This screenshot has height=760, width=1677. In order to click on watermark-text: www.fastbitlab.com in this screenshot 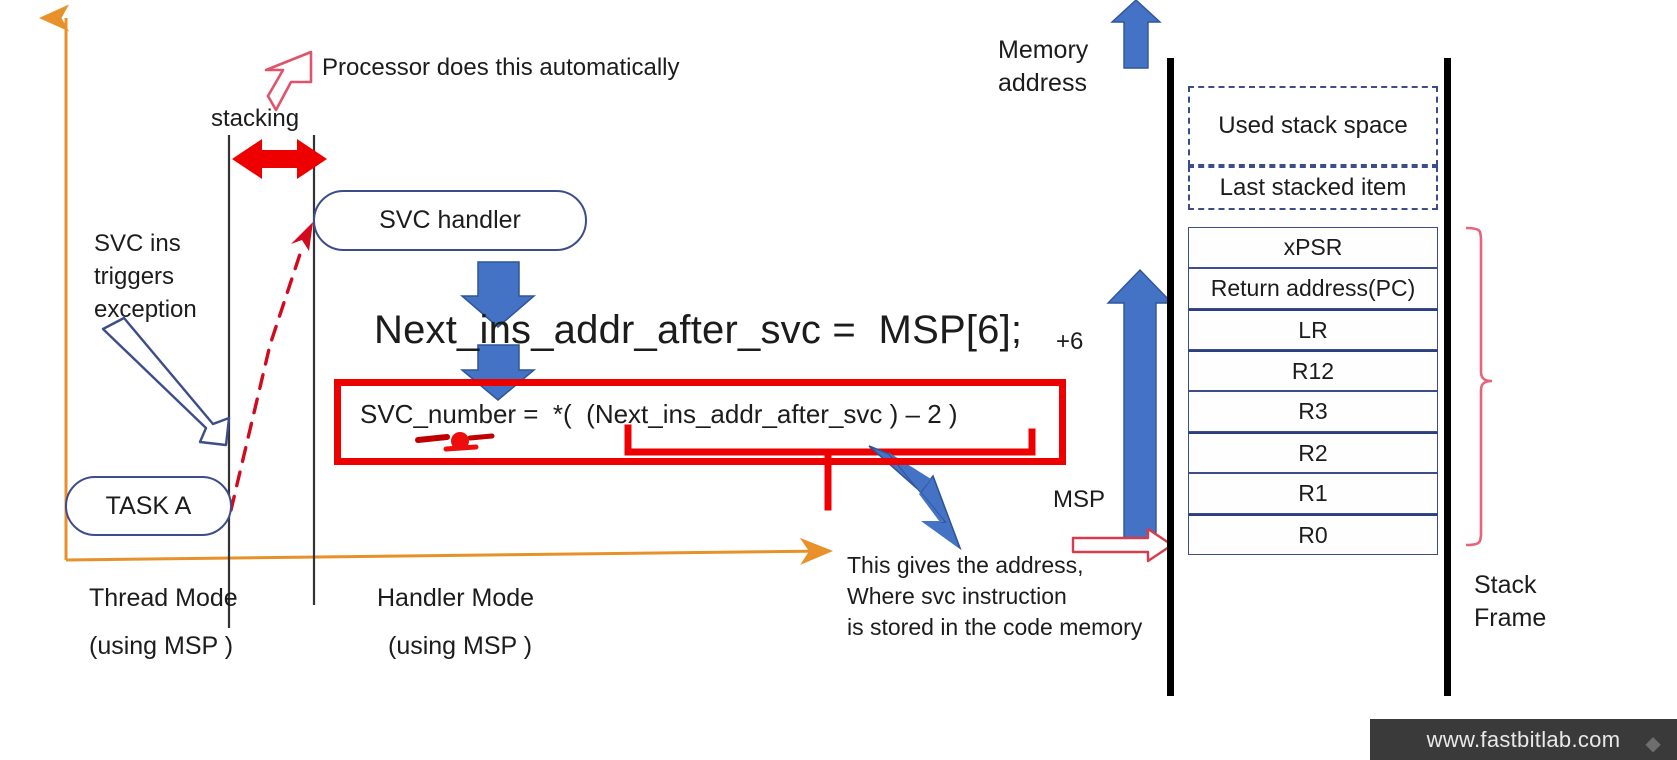, I will do `click(1523, 739)`.